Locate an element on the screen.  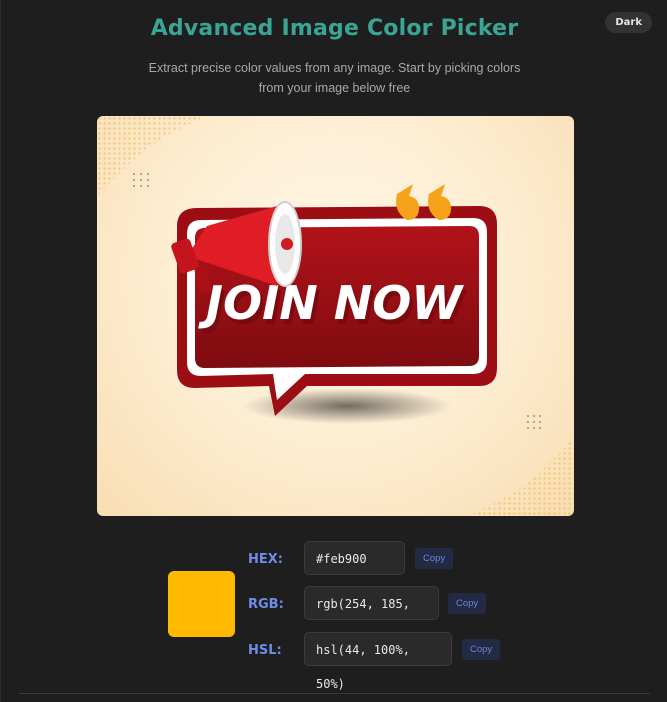
hex-label: HEX: is located at coordinates (265, 559).